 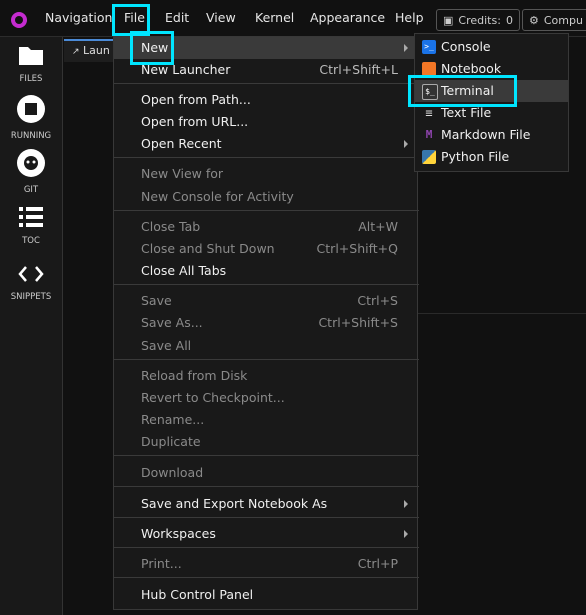 I want to click on sidebar-label-running: RUNNING, so click(x=31, y=136).